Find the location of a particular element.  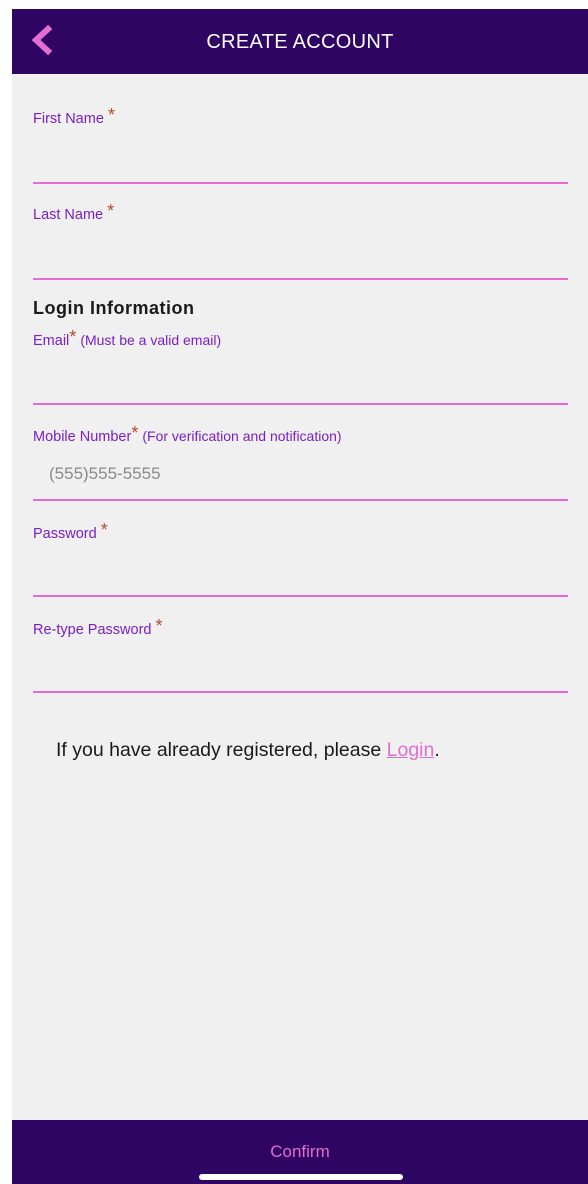

footer-bar: Confirm is located at coordinates (300, 1152).